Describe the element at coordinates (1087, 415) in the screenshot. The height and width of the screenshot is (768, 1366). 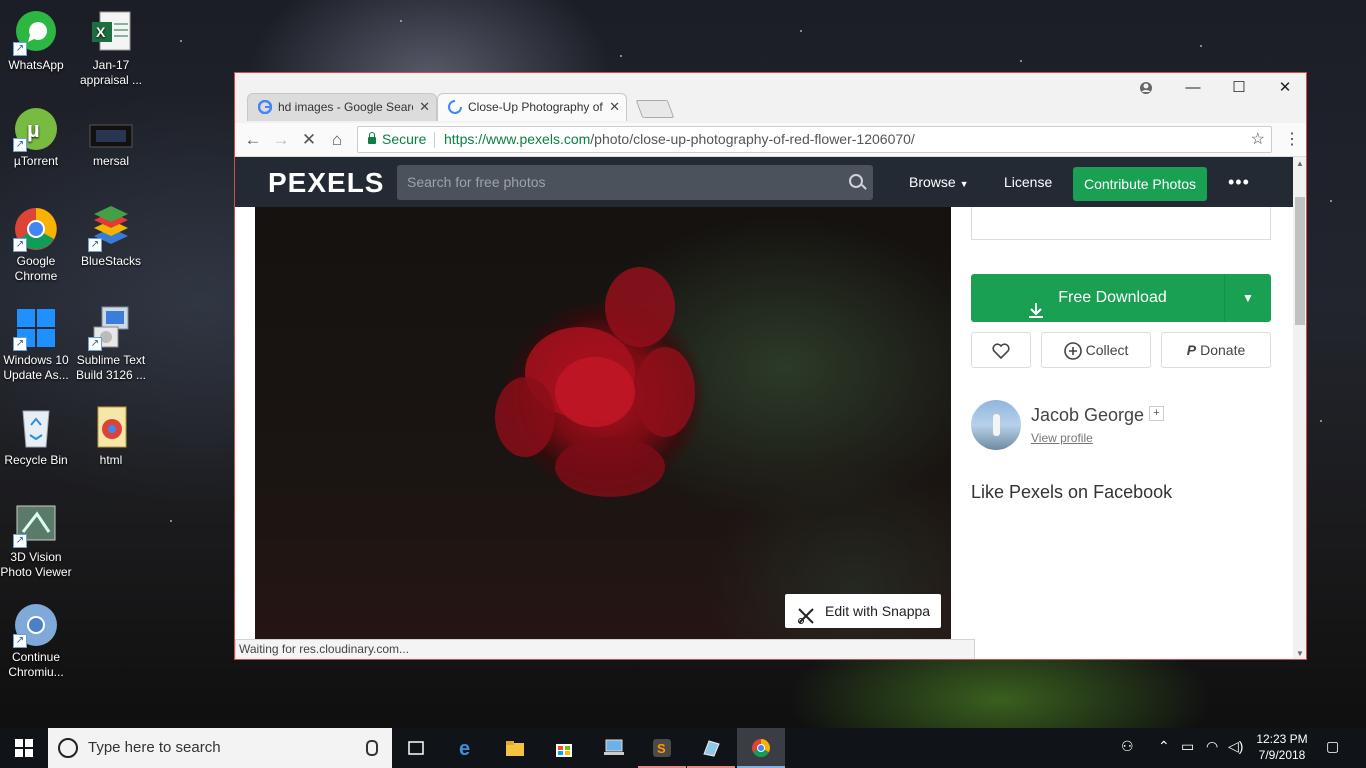
I see `author-name: Jacob George` at that location.